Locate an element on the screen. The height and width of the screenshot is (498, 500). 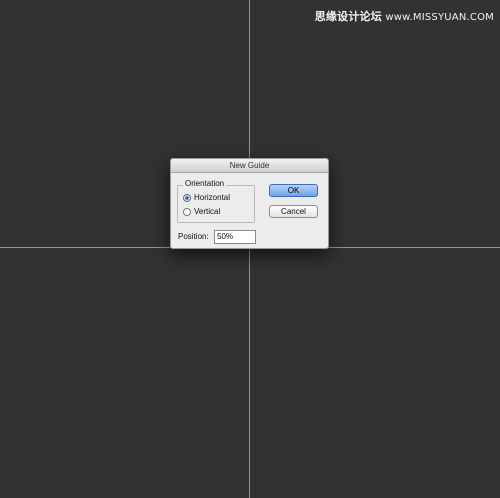
radio-horizontal-label: Horizontal is located at coordinates (212, 197).